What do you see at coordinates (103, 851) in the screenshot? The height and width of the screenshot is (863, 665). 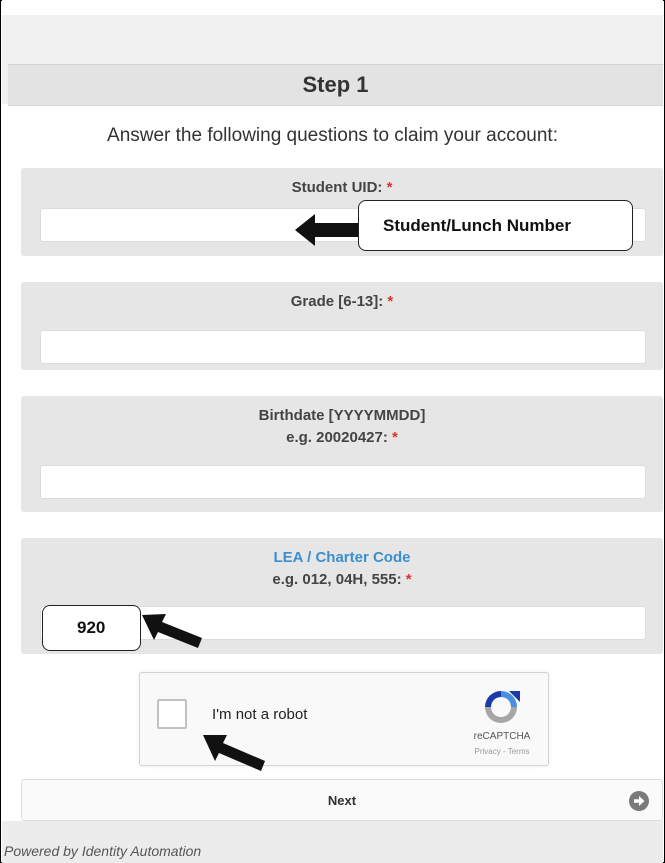 I see `footer-powered-by: Powered by Identity Automation` at bounding box center [103, 851].